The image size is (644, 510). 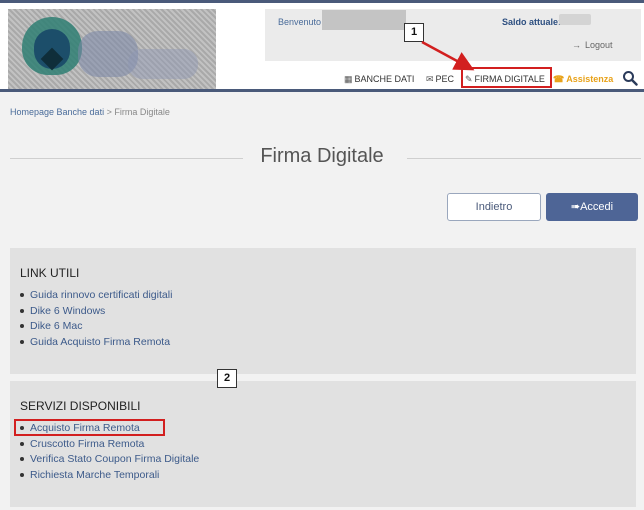 I want to click on search-icon, so click(x=630, y=78).